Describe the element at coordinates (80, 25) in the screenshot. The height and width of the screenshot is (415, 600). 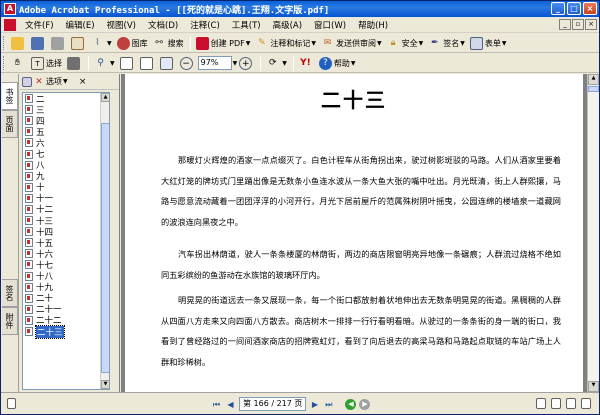
I see `menu-edit: 编辑(E)` at that location.